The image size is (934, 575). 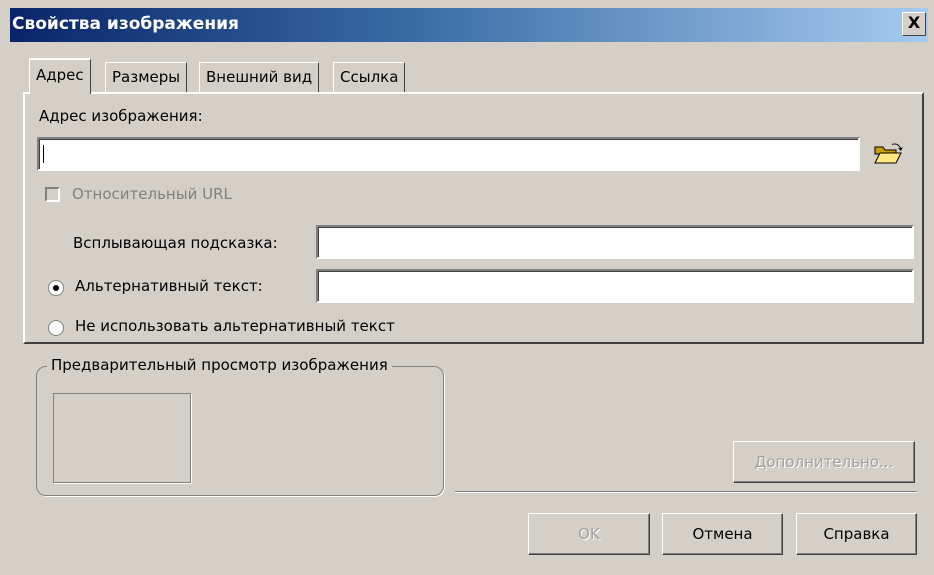 I want to click on tab-appearance-label: Внешний вид, so click(x=259, y=77).